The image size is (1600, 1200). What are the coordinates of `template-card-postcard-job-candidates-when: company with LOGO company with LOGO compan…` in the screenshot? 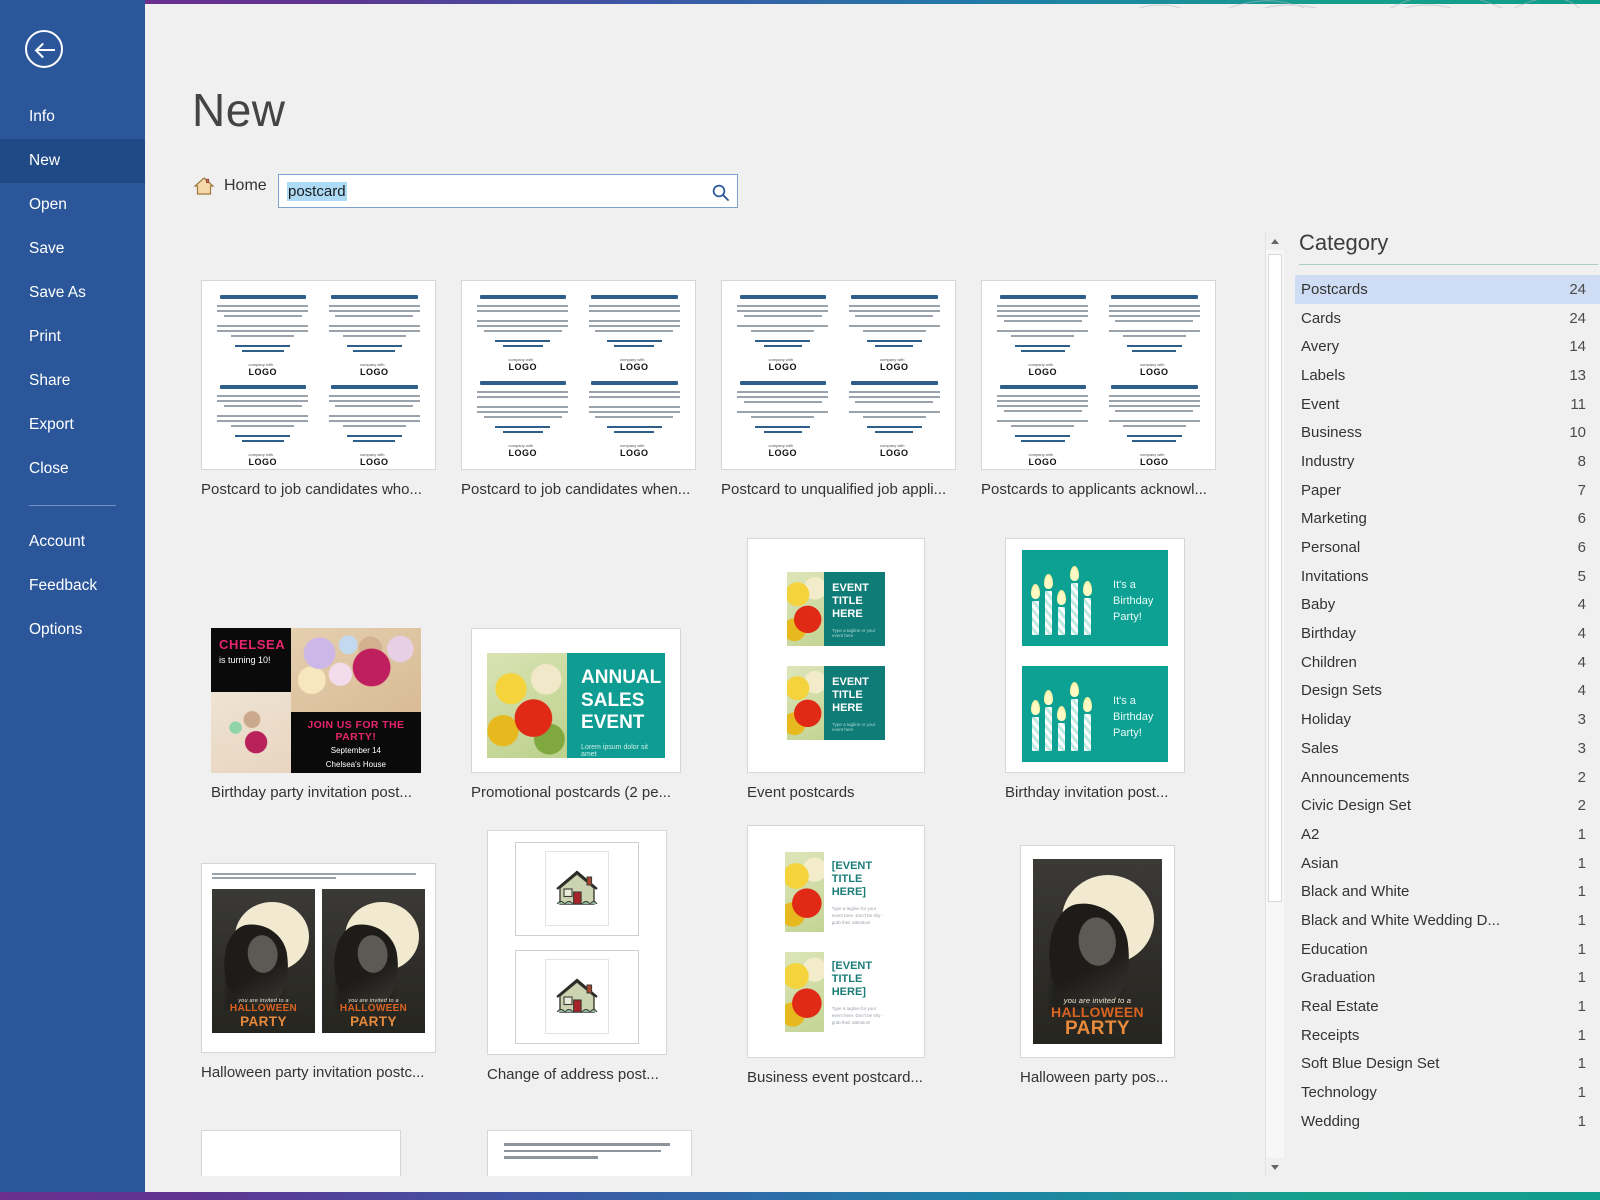 It's located at (583, 389).